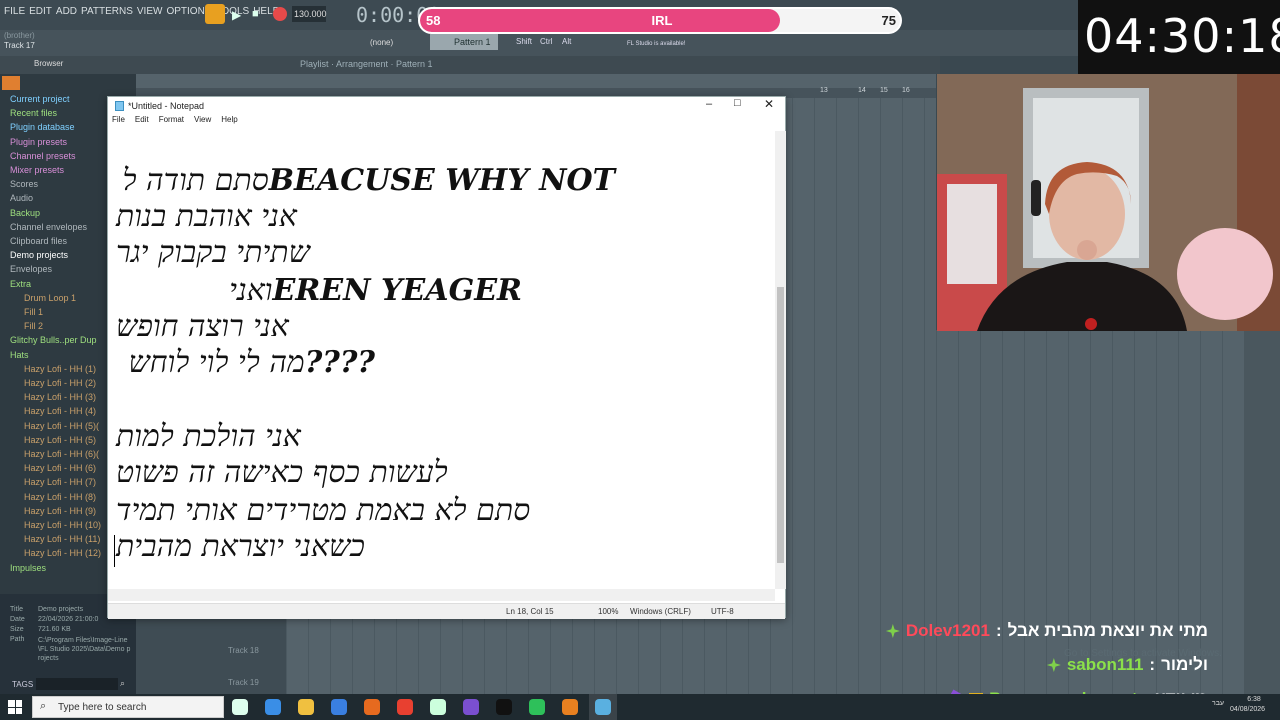 Image resolution: width=1280 pixels, height=720 pixels. What do you see at coordinates (405, 707) in the screenshot?
I see `chrome-icon` at bounding box center [405, 707].